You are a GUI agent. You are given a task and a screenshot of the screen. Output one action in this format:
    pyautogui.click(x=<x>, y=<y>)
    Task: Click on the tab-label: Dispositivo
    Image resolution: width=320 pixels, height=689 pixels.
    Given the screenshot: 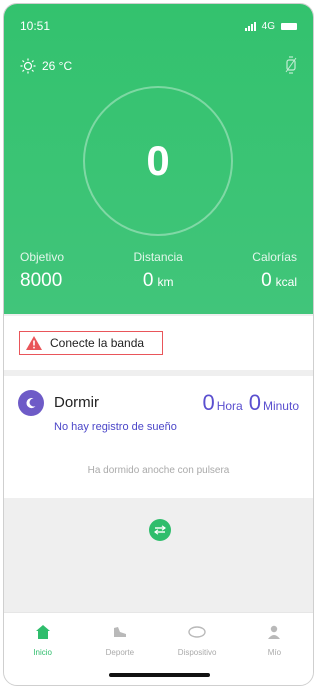 What is the action you would take?
    pyautogui.click(x=197, y=652)
    